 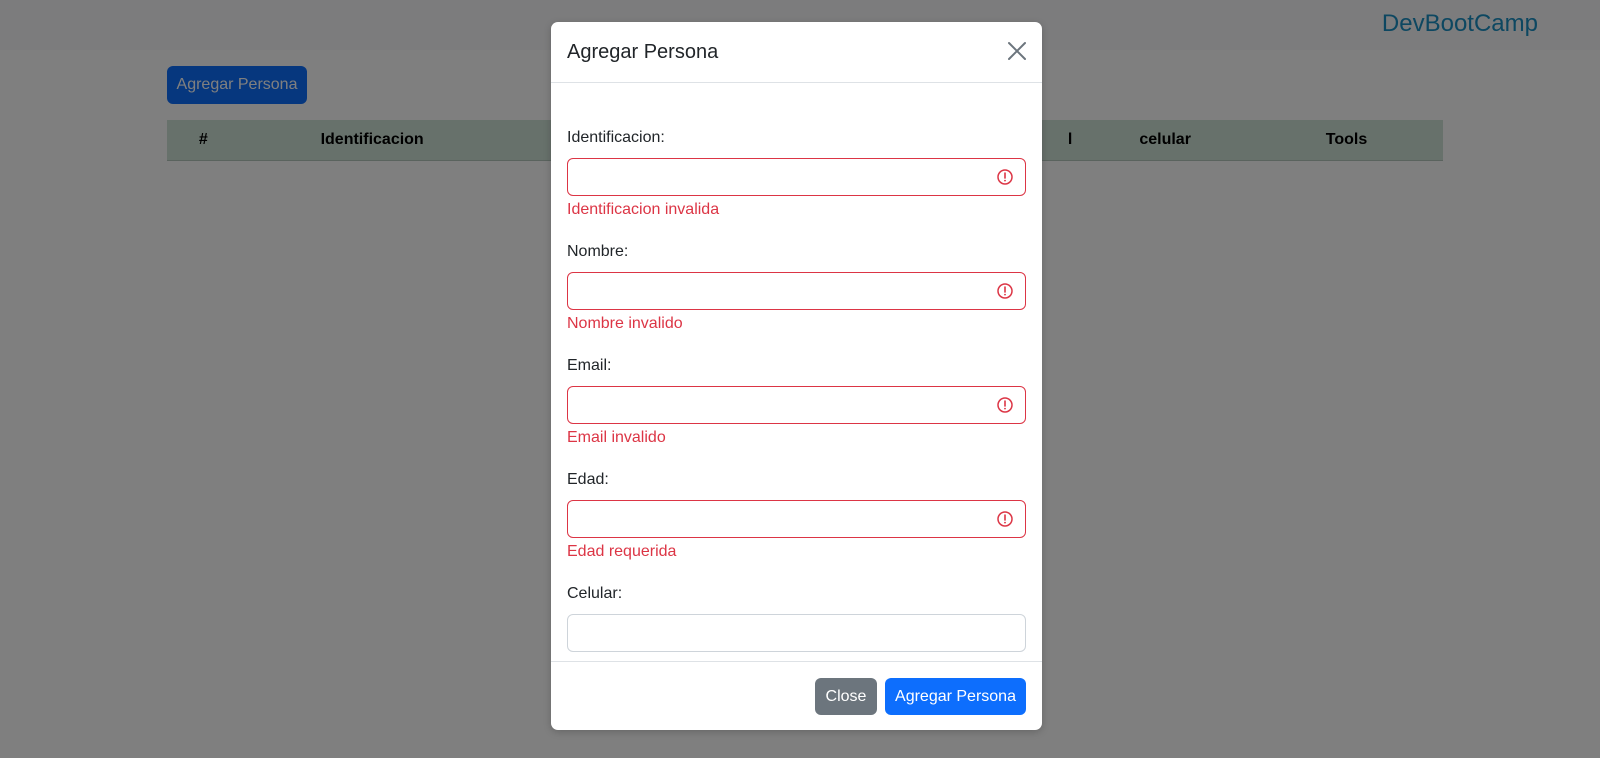 What do you see at coordinates (616, 137) in the screenshot?
I see `identificacion-label: Identificacion:` at bounding box center [616, 137].